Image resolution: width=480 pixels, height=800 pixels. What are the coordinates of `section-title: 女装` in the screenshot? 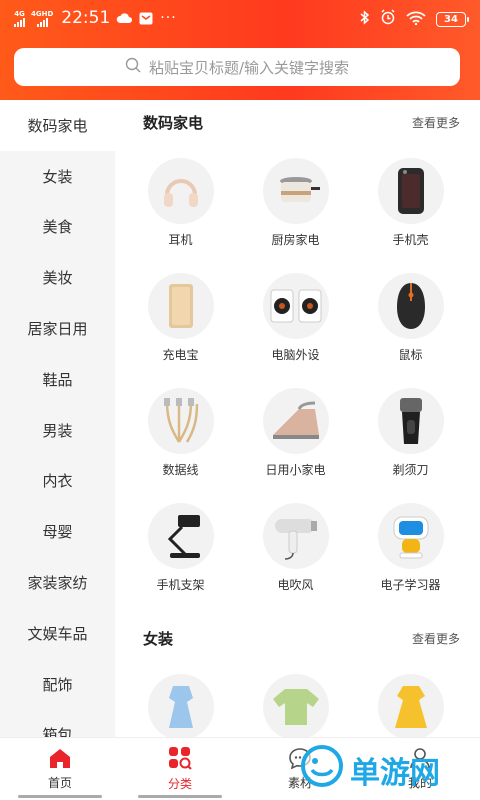 It's located at (158, 639).